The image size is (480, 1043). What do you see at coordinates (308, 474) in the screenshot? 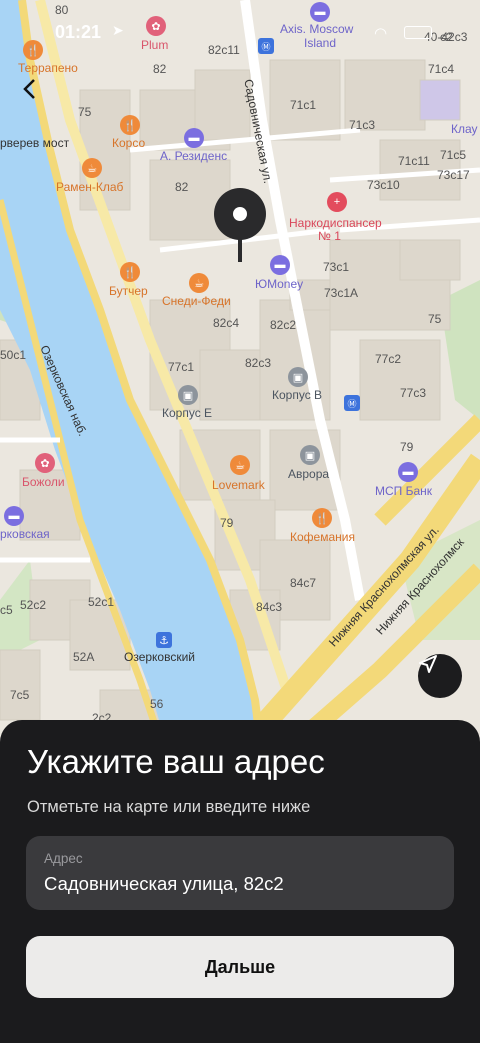
I see `poi-avrora: Аврора` at bounding box center [308, 474].